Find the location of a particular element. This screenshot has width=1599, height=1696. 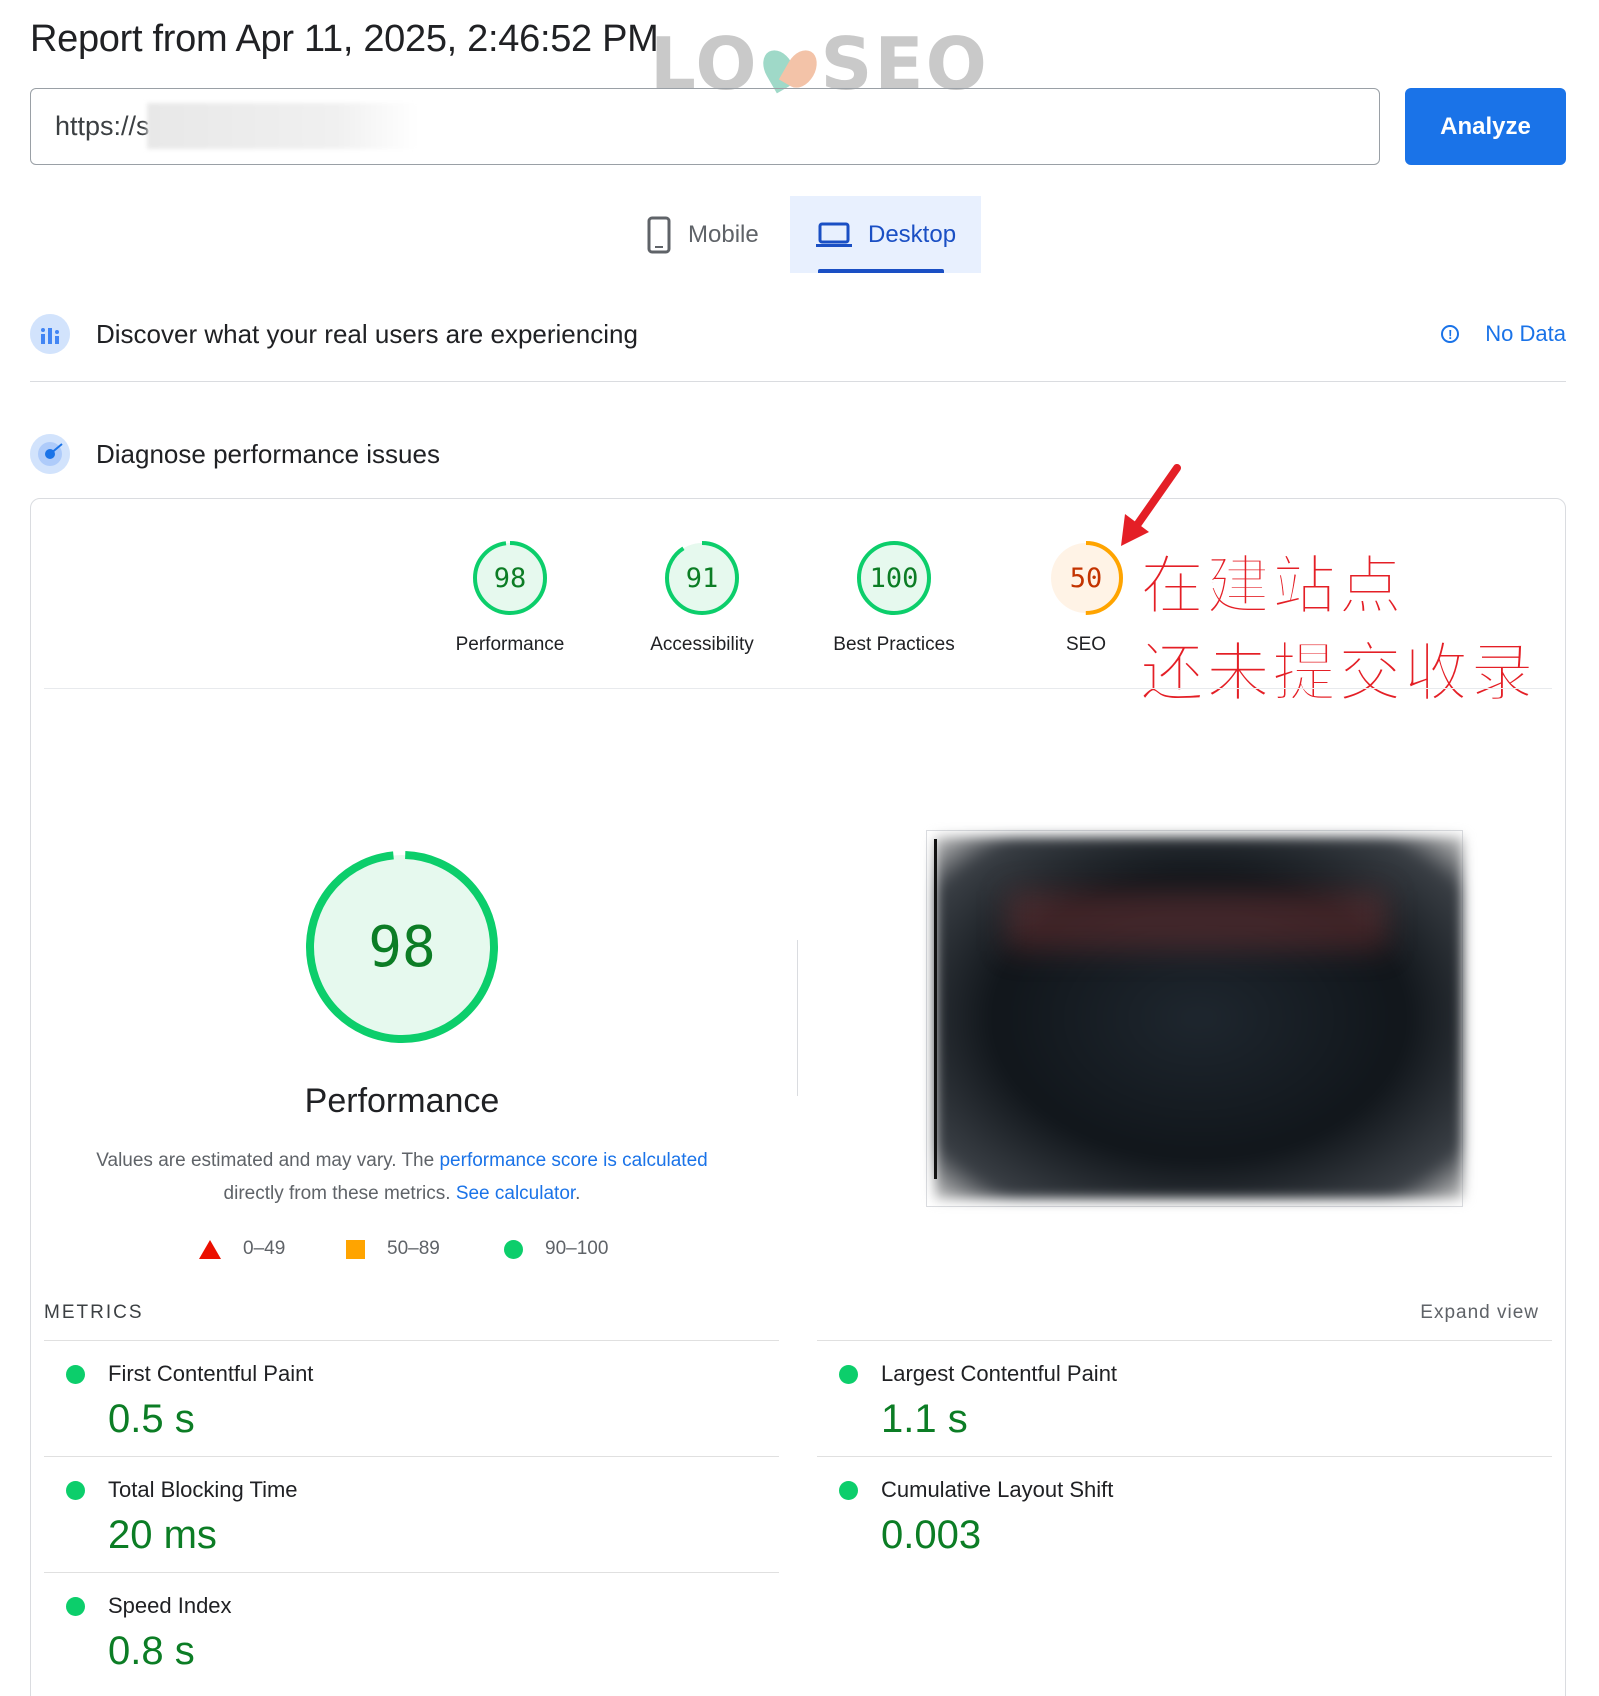

gauge-label: Performance is located at coordinates (510, 644).